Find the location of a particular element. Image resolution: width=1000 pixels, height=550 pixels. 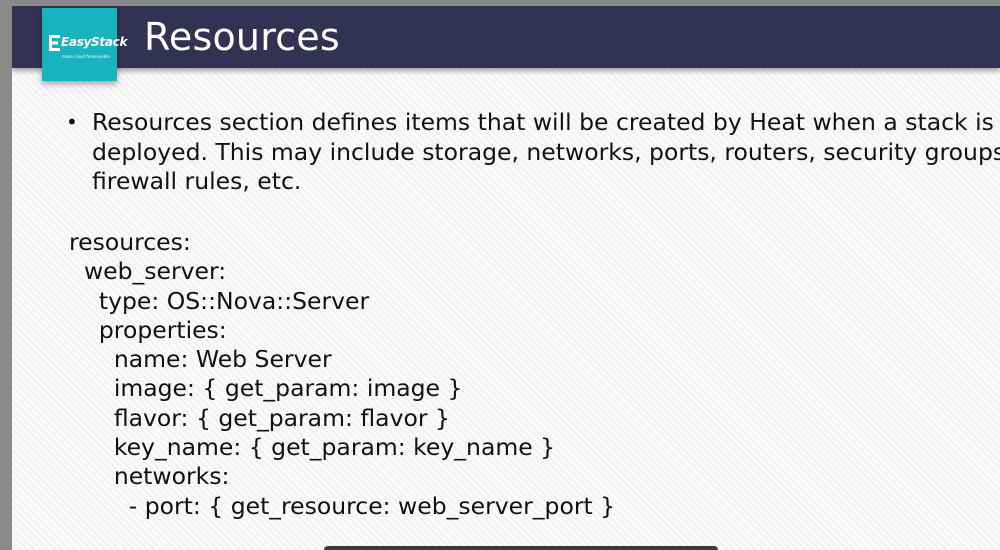

slide-title: Resources is located at coordinates (242, 37).